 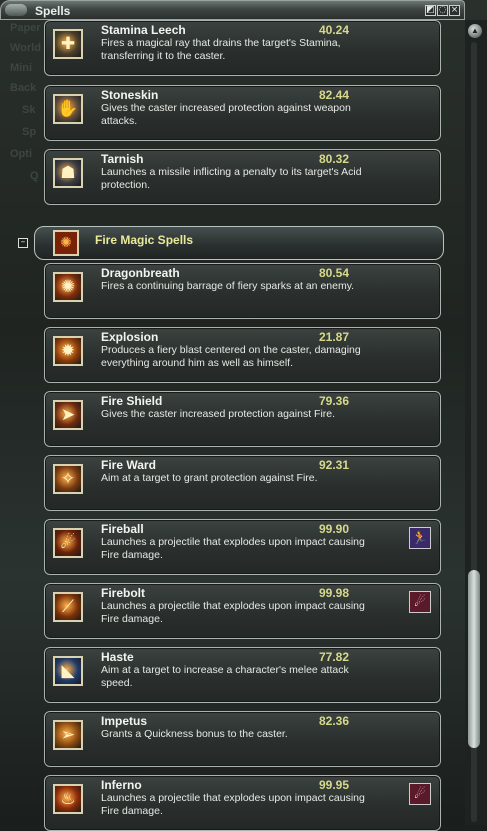 What do you see at coordinates (68, 543) in the screenshot?
I see `fireball-icon: ☄` at bounding box center [68, 543].